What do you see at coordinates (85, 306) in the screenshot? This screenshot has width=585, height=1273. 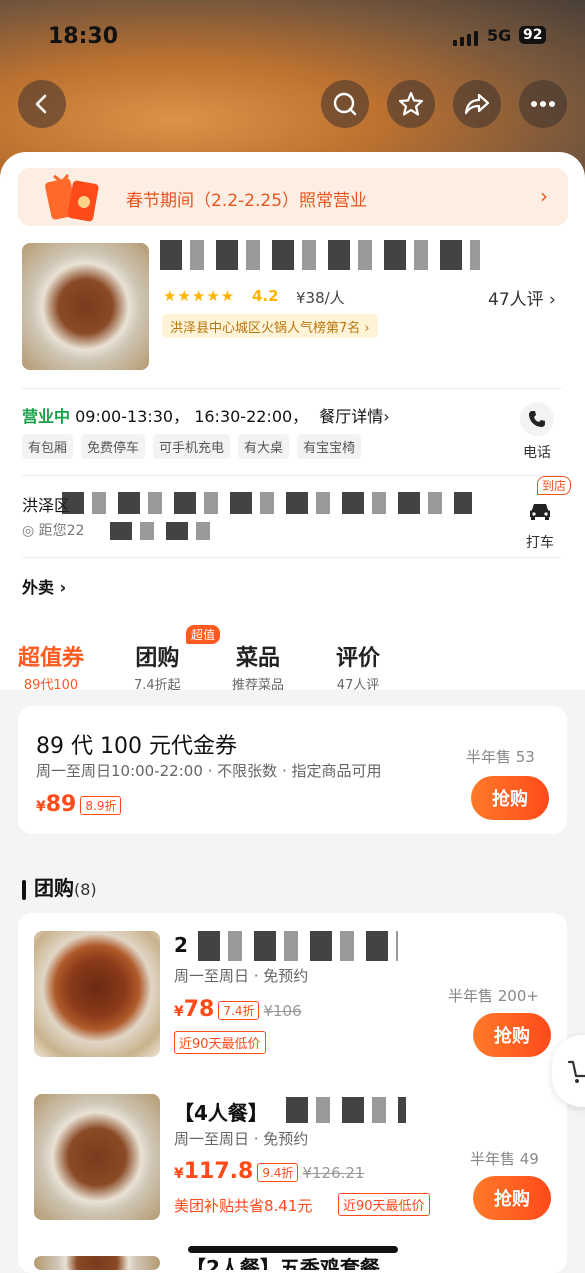 I see `shop-thumbnail` at bounding box center [85, 306].